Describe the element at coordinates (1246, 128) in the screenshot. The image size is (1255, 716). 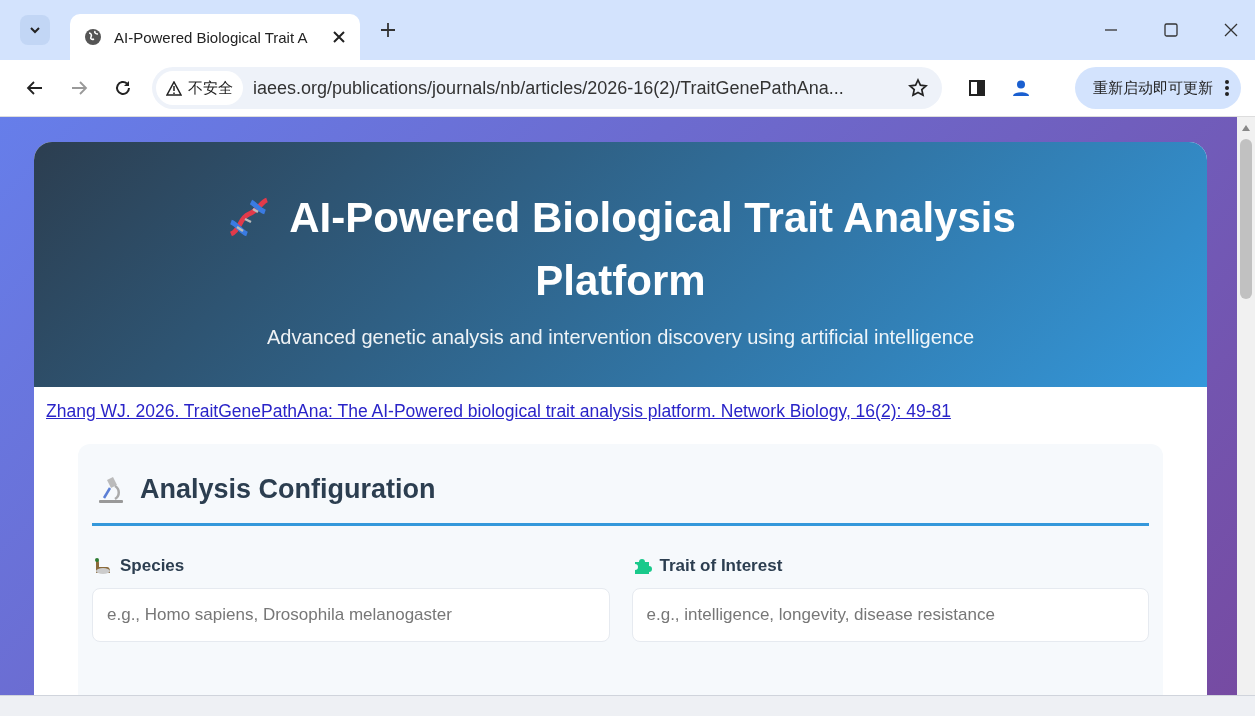
I see `scroll-up-icon` at that location.